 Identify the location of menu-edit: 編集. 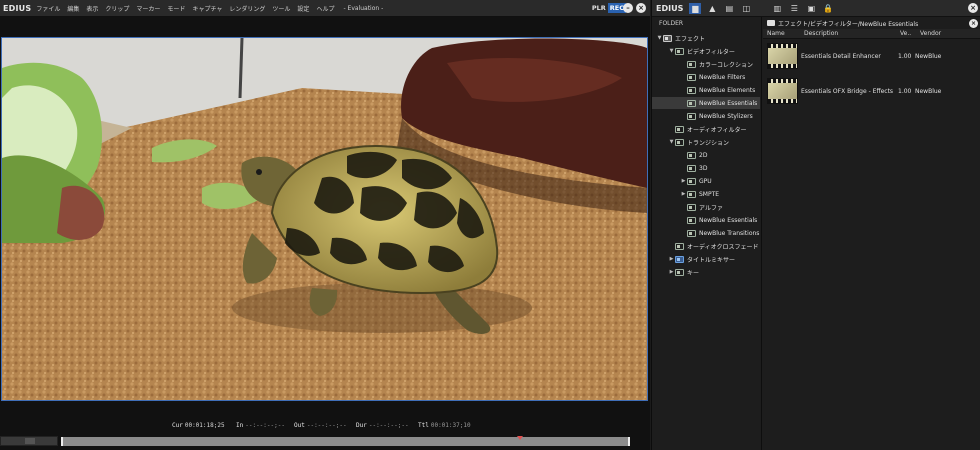
(73, 8).